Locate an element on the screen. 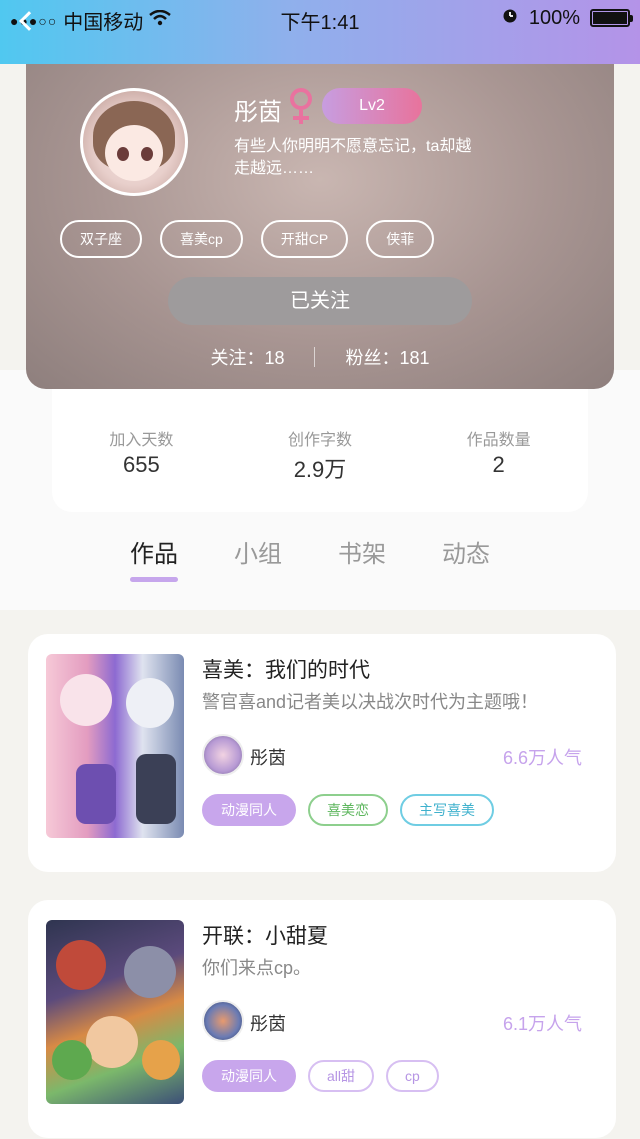  profile-tag: 侠菲 is located at coordinates (400, 239).